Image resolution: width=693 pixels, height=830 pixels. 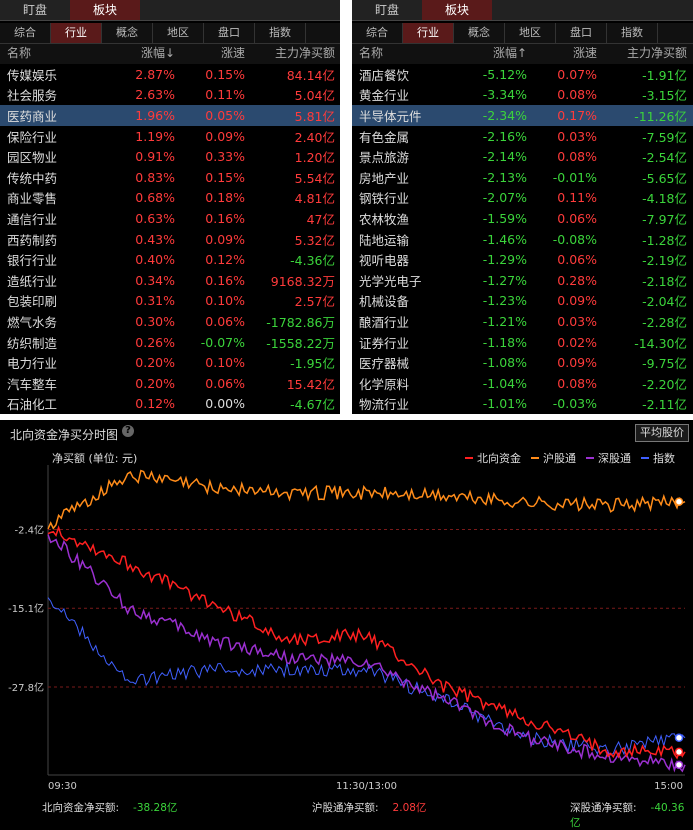 I want to click on change-pct: 0.26%, so click(x=155, y=342).